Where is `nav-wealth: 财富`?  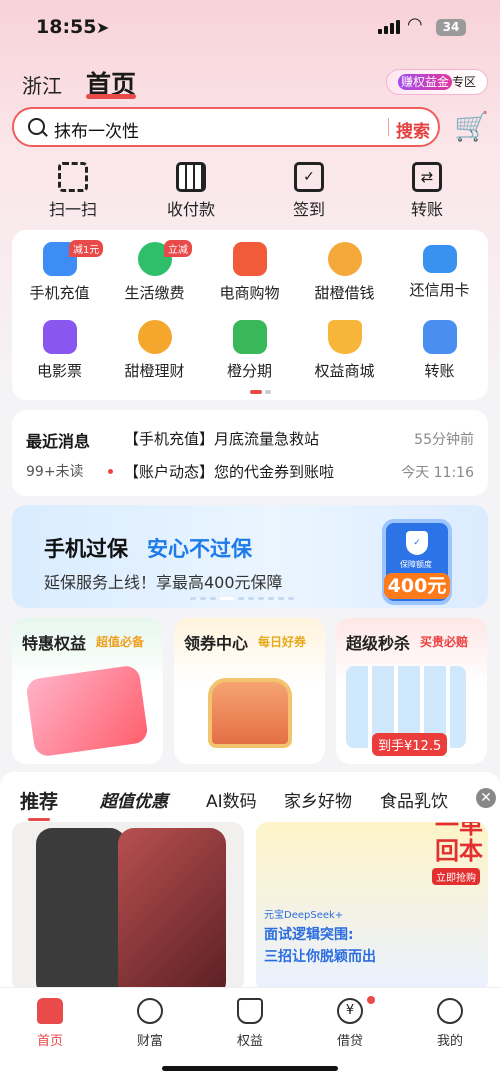 nav-wealth: 财富 is located at coordinates (150, 1023).